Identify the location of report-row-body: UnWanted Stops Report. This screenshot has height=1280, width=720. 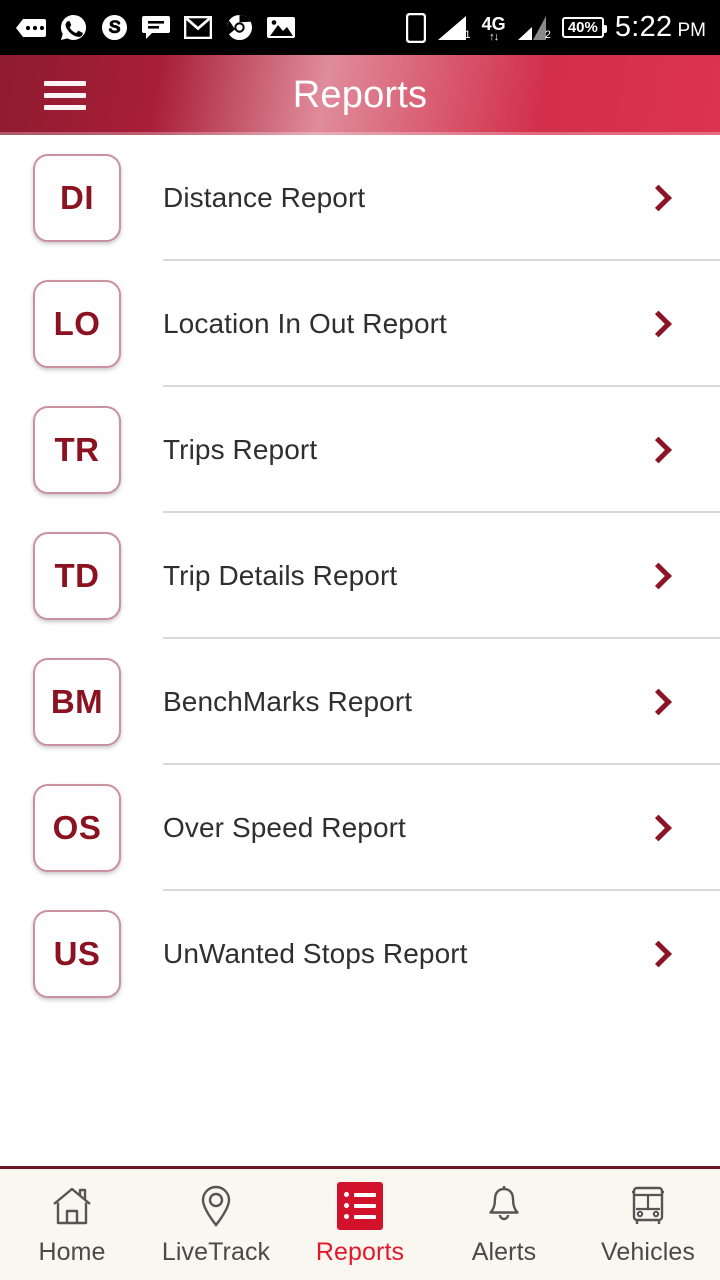
(441, 954).